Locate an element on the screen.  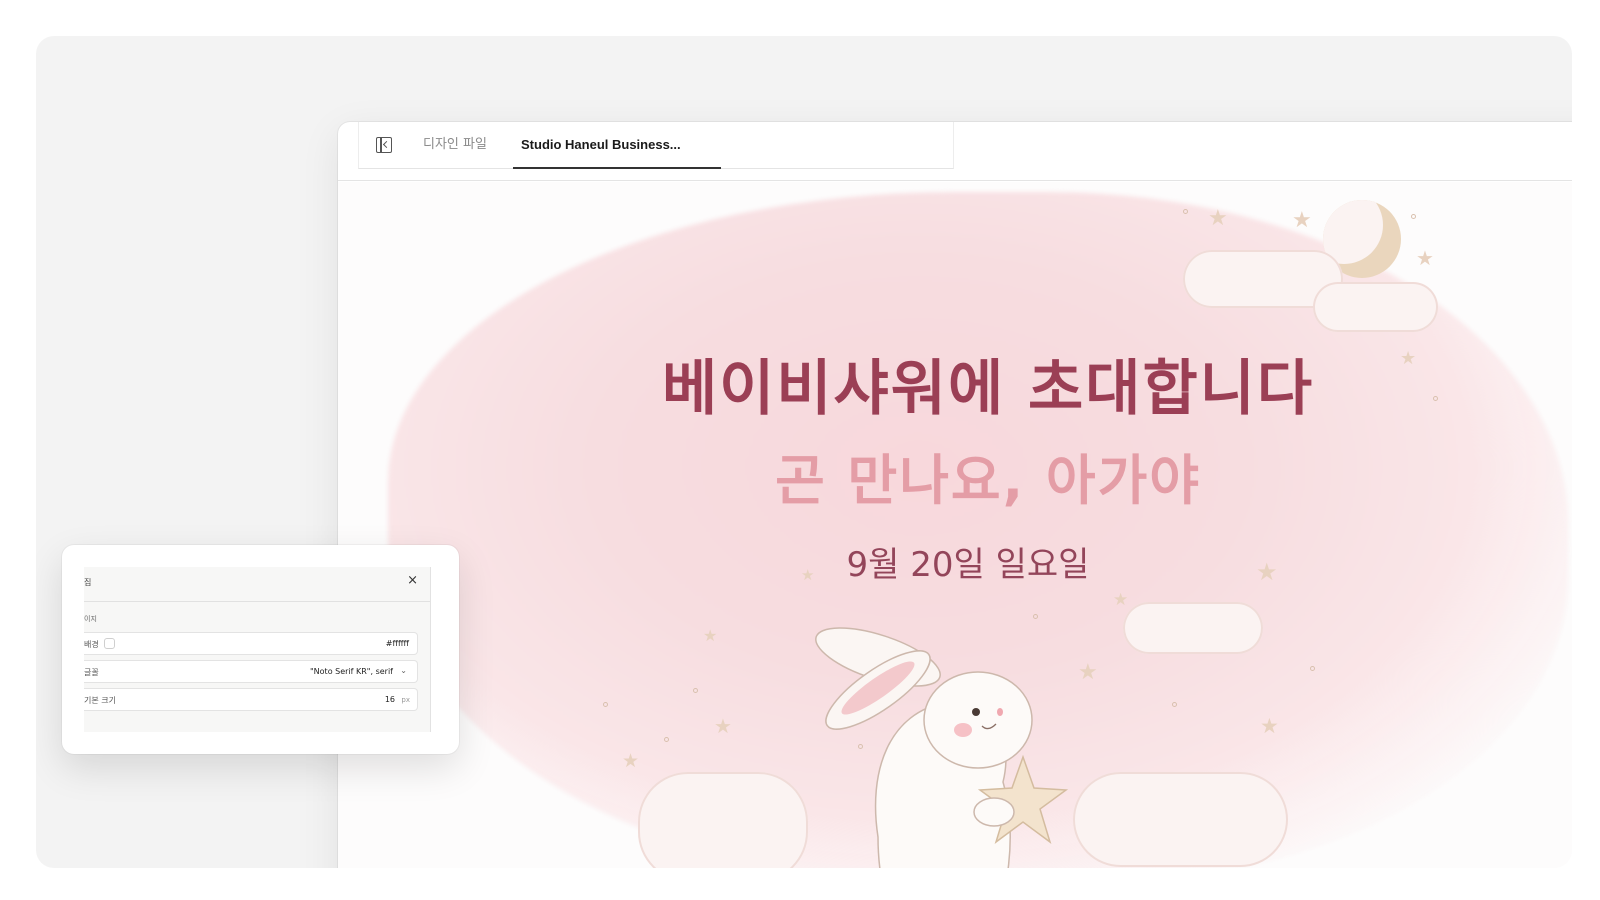
panel-divider is located at coordinates (257, 601).